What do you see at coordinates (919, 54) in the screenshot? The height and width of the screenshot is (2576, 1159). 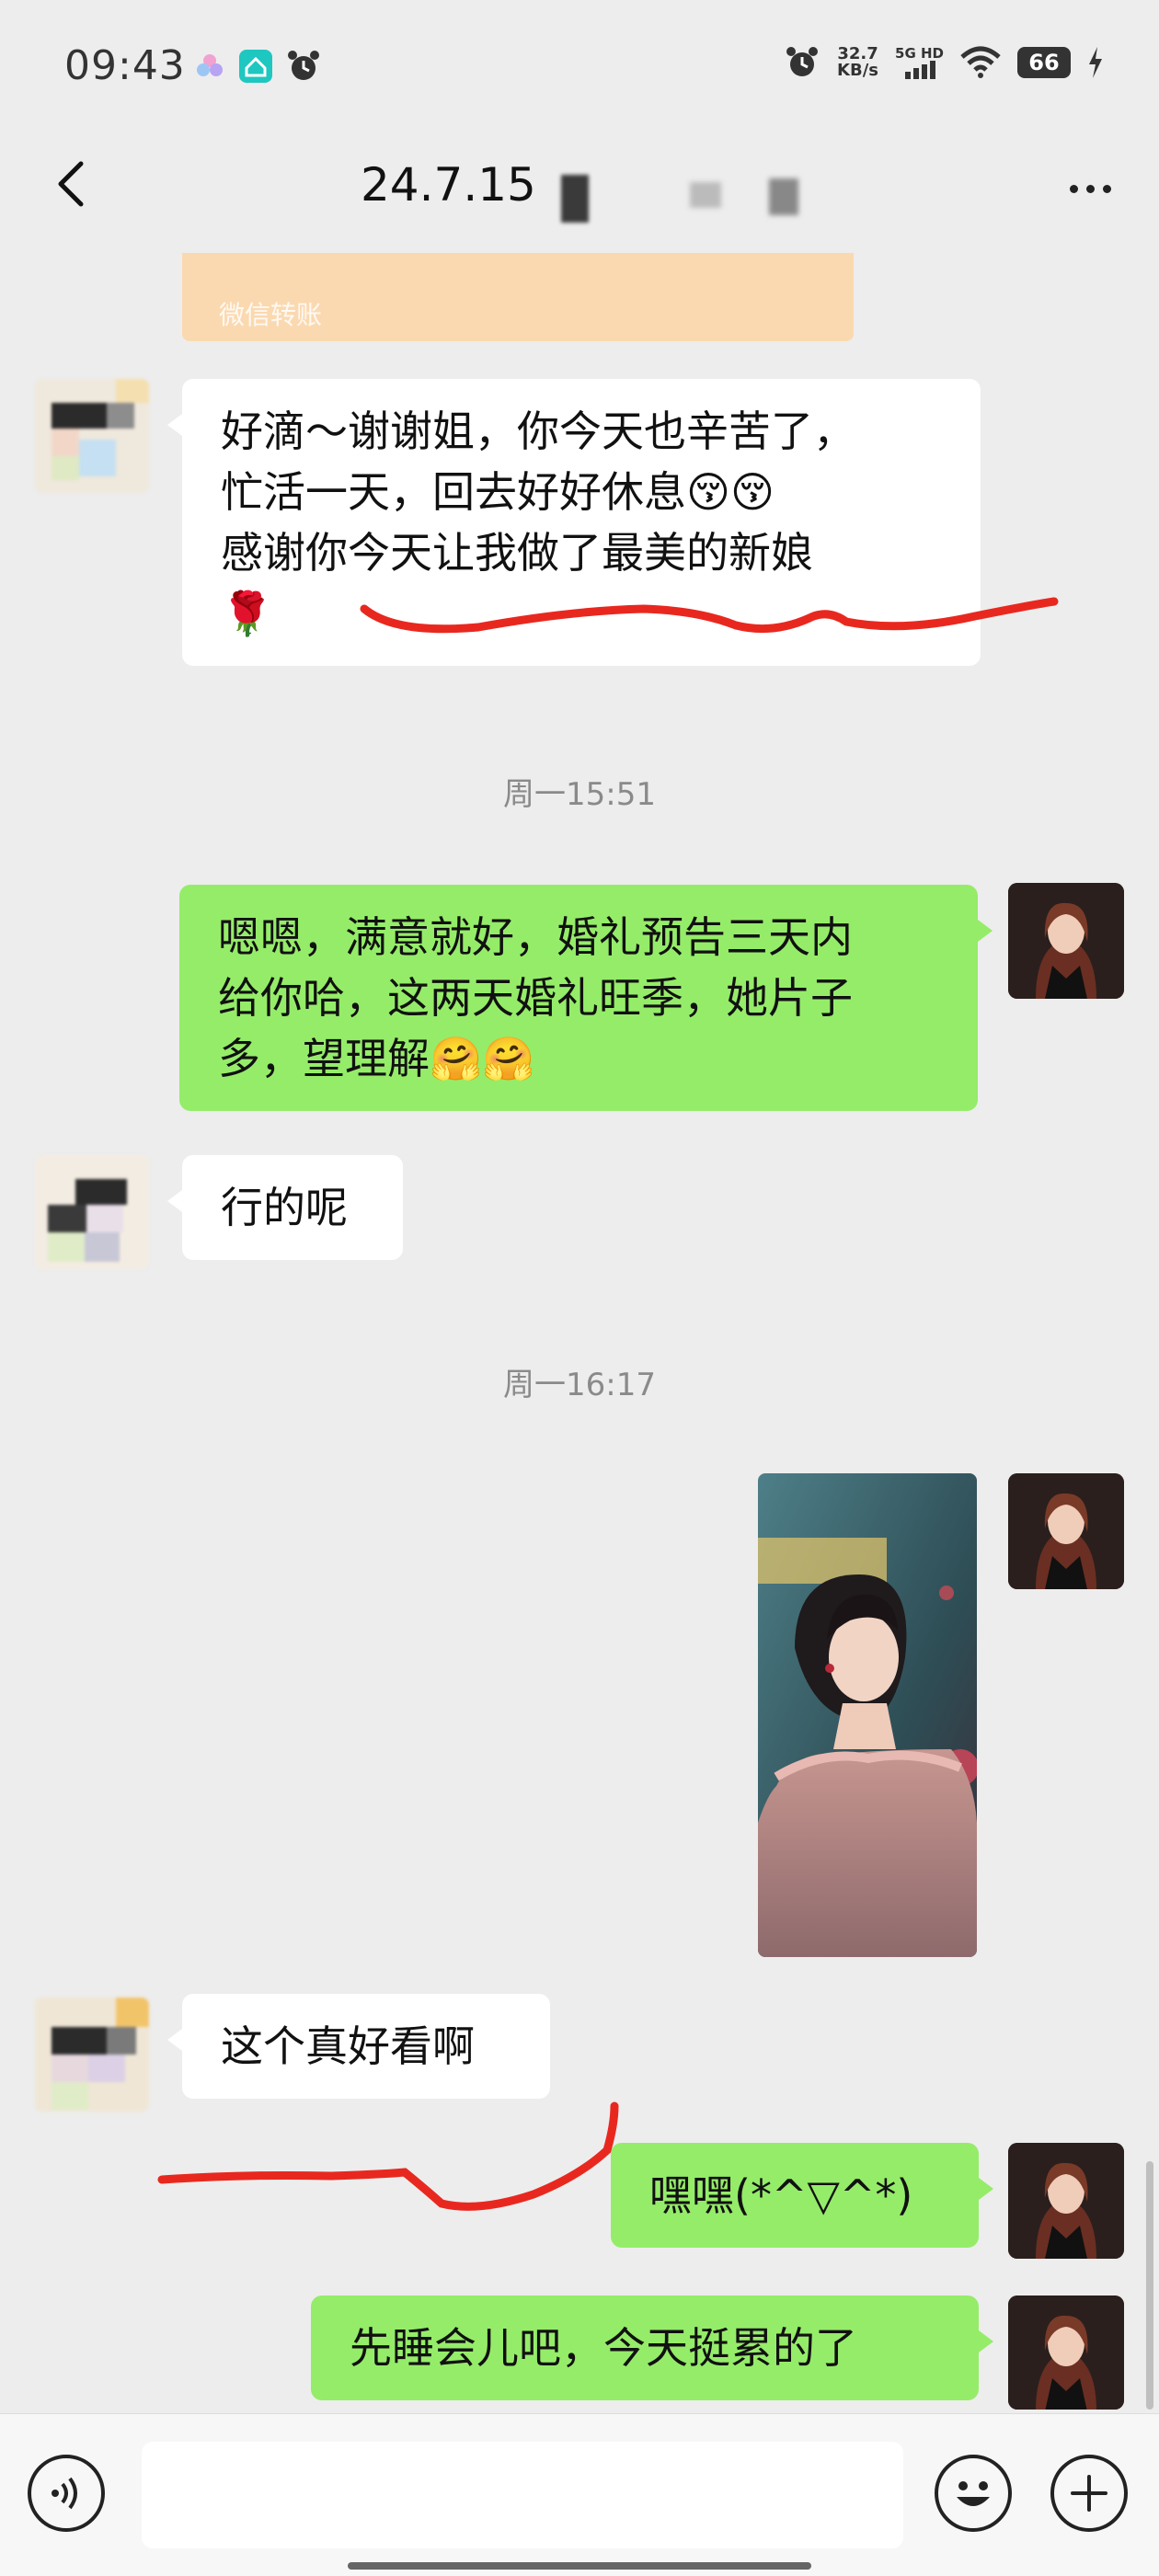 I see `network-type: 5G HD` at bounding box center [919, 54].